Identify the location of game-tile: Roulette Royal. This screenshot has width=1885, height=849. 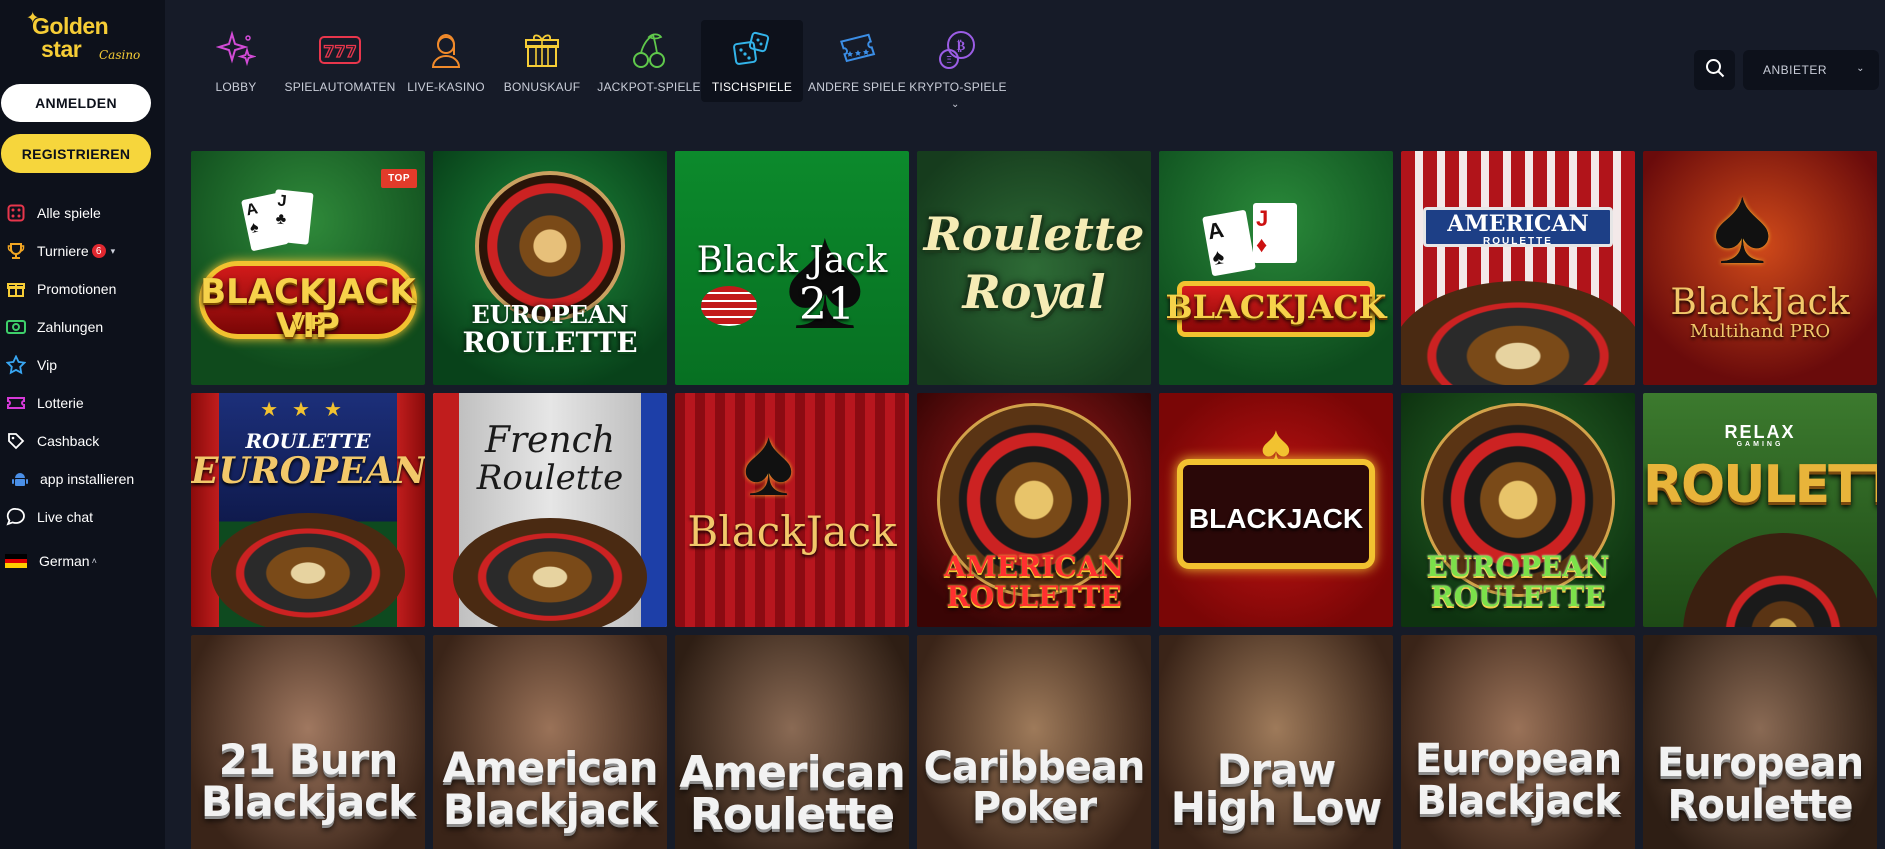
(1034, 268).